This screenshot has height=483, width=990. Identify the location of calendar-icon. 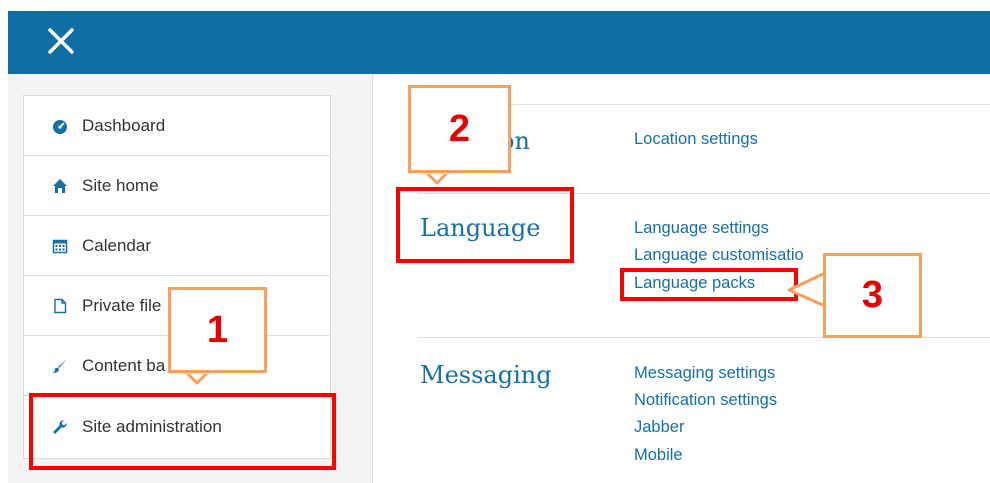
(60, 246).